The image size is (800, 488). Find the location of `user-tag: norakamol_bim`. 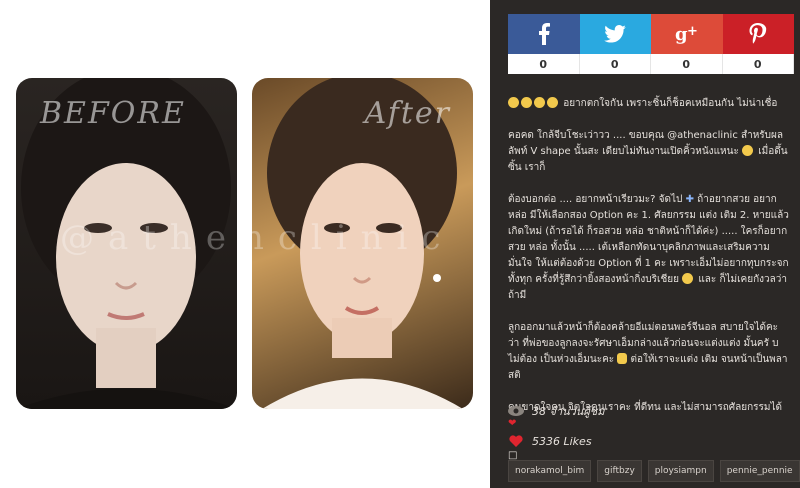

user-tag: norakamol_bim is located at coordinates (550, 471).